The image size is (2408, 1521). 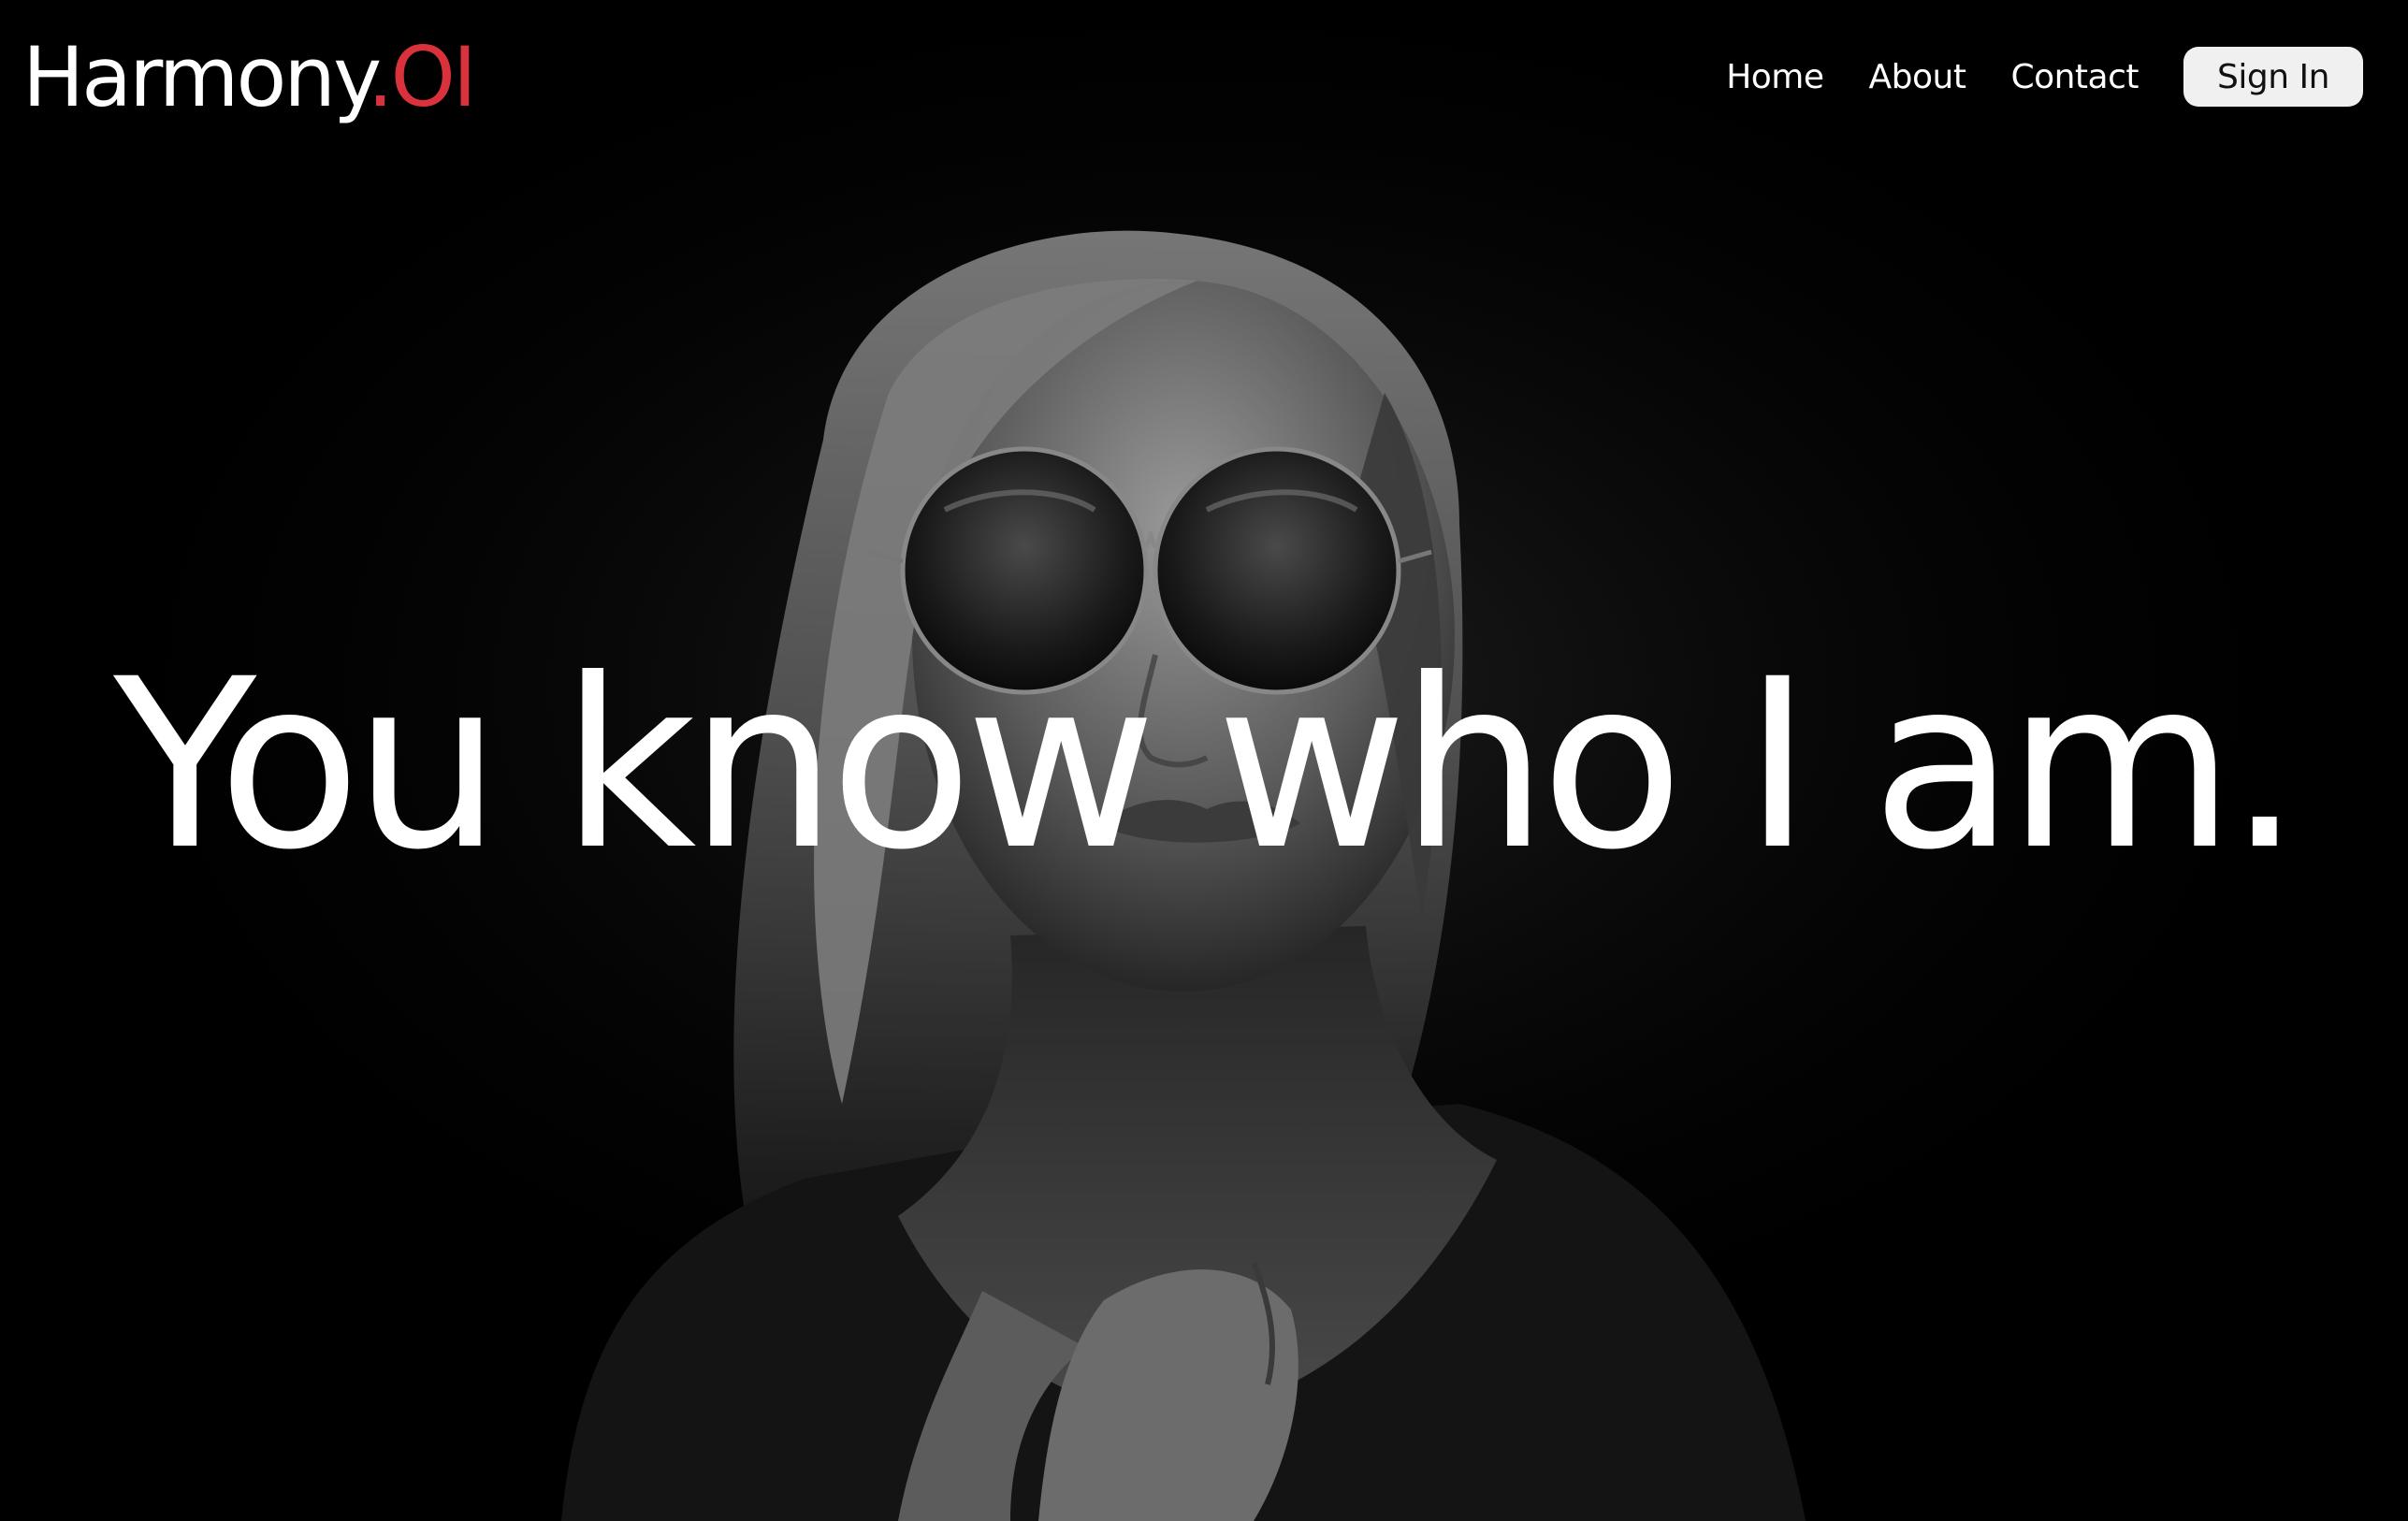 I want to click on nav-contact-link: Contact, so click(x=2074, y=77).